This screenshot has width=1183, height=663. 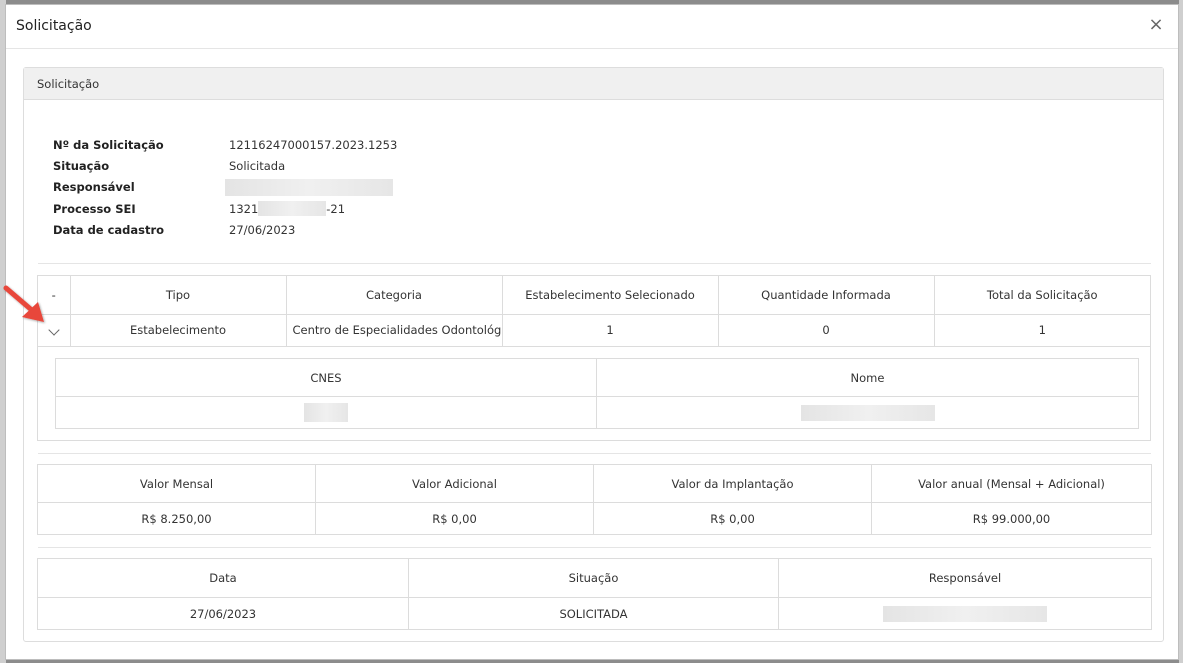 What do you see at coordinates (262, 229) in the screenshot?
I see `data-cadastro-value: 27/06/2023` at bounding box center [262, 229].